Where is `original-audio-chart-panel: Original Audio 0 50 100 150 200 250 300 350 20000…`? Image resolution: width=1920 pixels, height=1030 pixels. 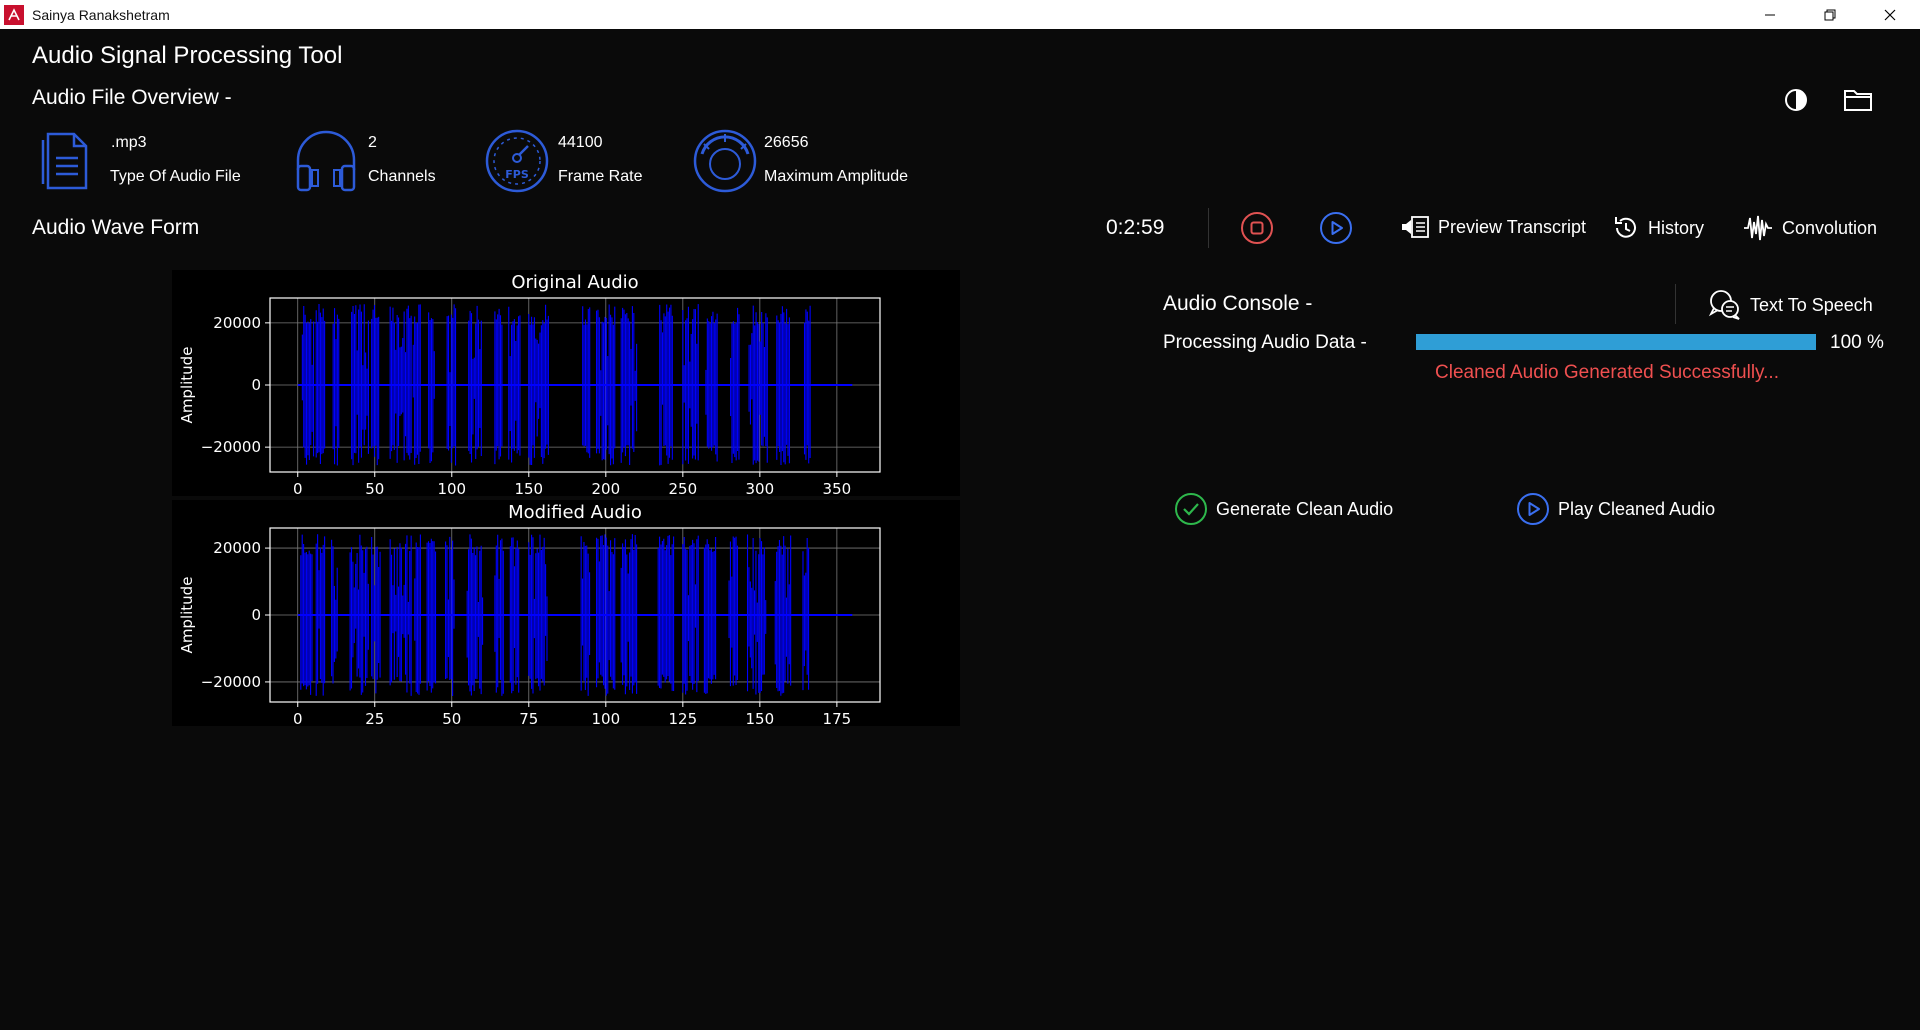
original-audio-chart-panel: Original Audio 0 50 100 150 200 250 300 350 20000… is located at coordinates (566, 384).